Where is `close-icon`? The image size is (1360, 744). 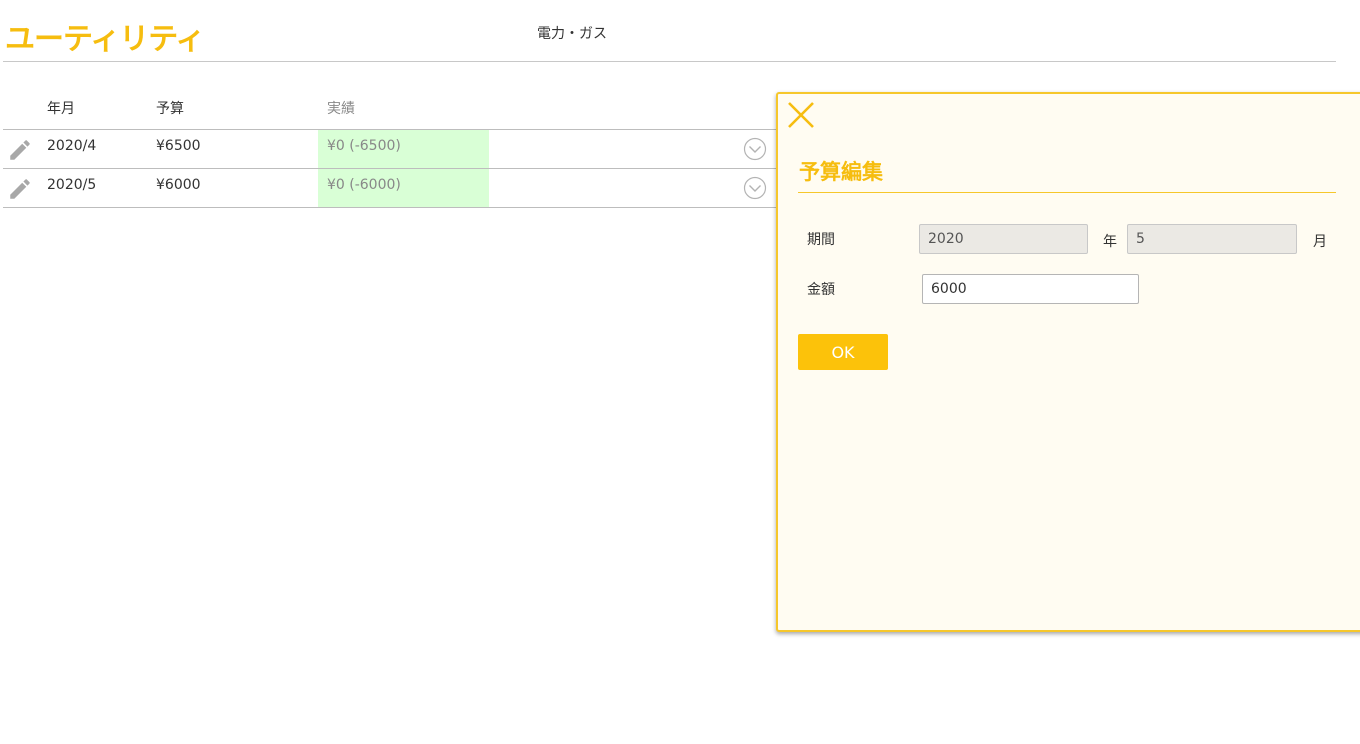 close-icon is located at coordinates (801, 115).